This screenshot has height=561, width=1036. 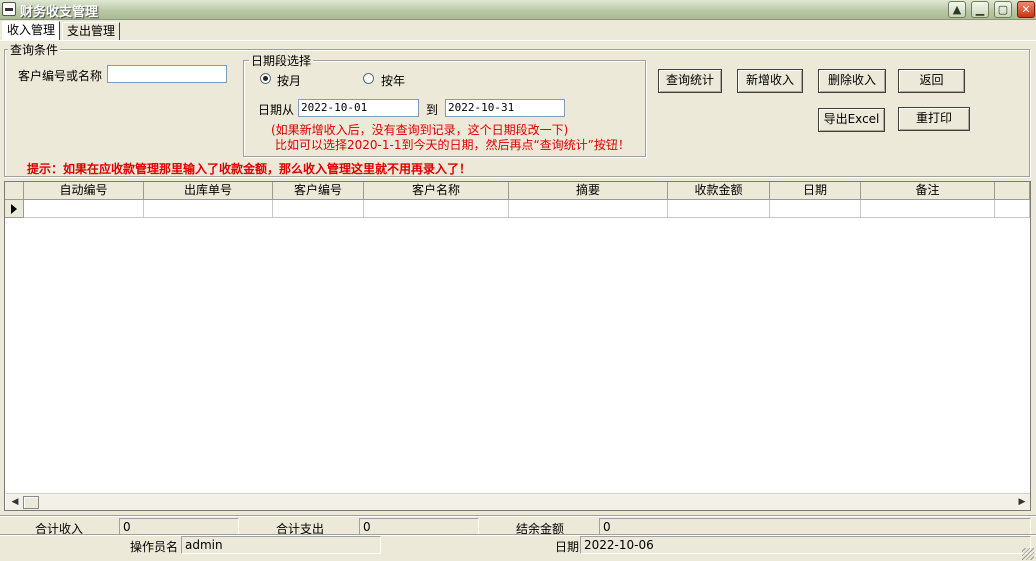 What do you see at coordinates (249, 169) in the screenshot?
I see `tip-text: 提示：如果在应收款管理那里输入了收款金额，那么收入管理这里就不用再录入了！` at bounding box center [249, 169].